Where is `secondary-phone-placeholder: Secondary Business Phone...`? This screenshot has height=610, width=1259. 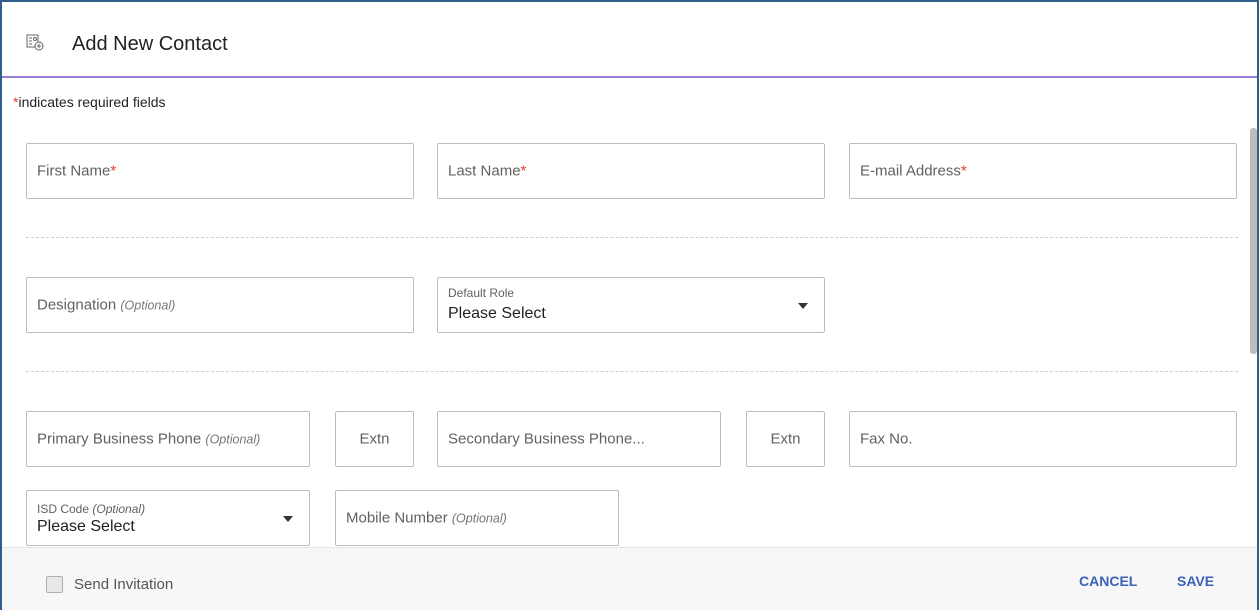 secondary-phone-placeholder: Secondary Business Phone... is located at coordinates (546, 439).